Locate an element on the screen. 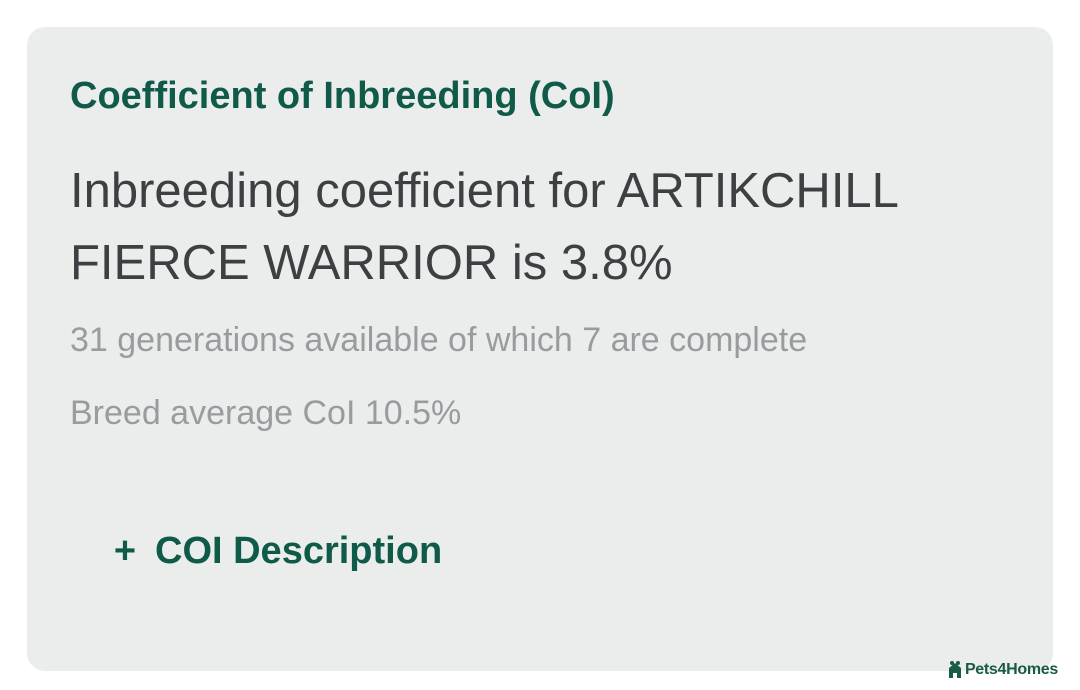 The image size is (1080, 690). brand-name: Pets4Homes is located at coordinates (1011, 669).